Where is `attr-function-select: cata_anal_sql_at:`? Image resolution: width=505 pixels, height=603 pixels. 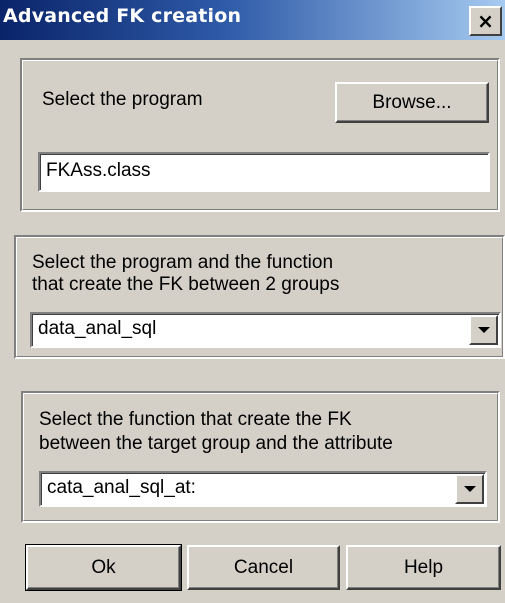 attr-function-select: cata_anal_sql_at: is located at coordinates (263, 489).